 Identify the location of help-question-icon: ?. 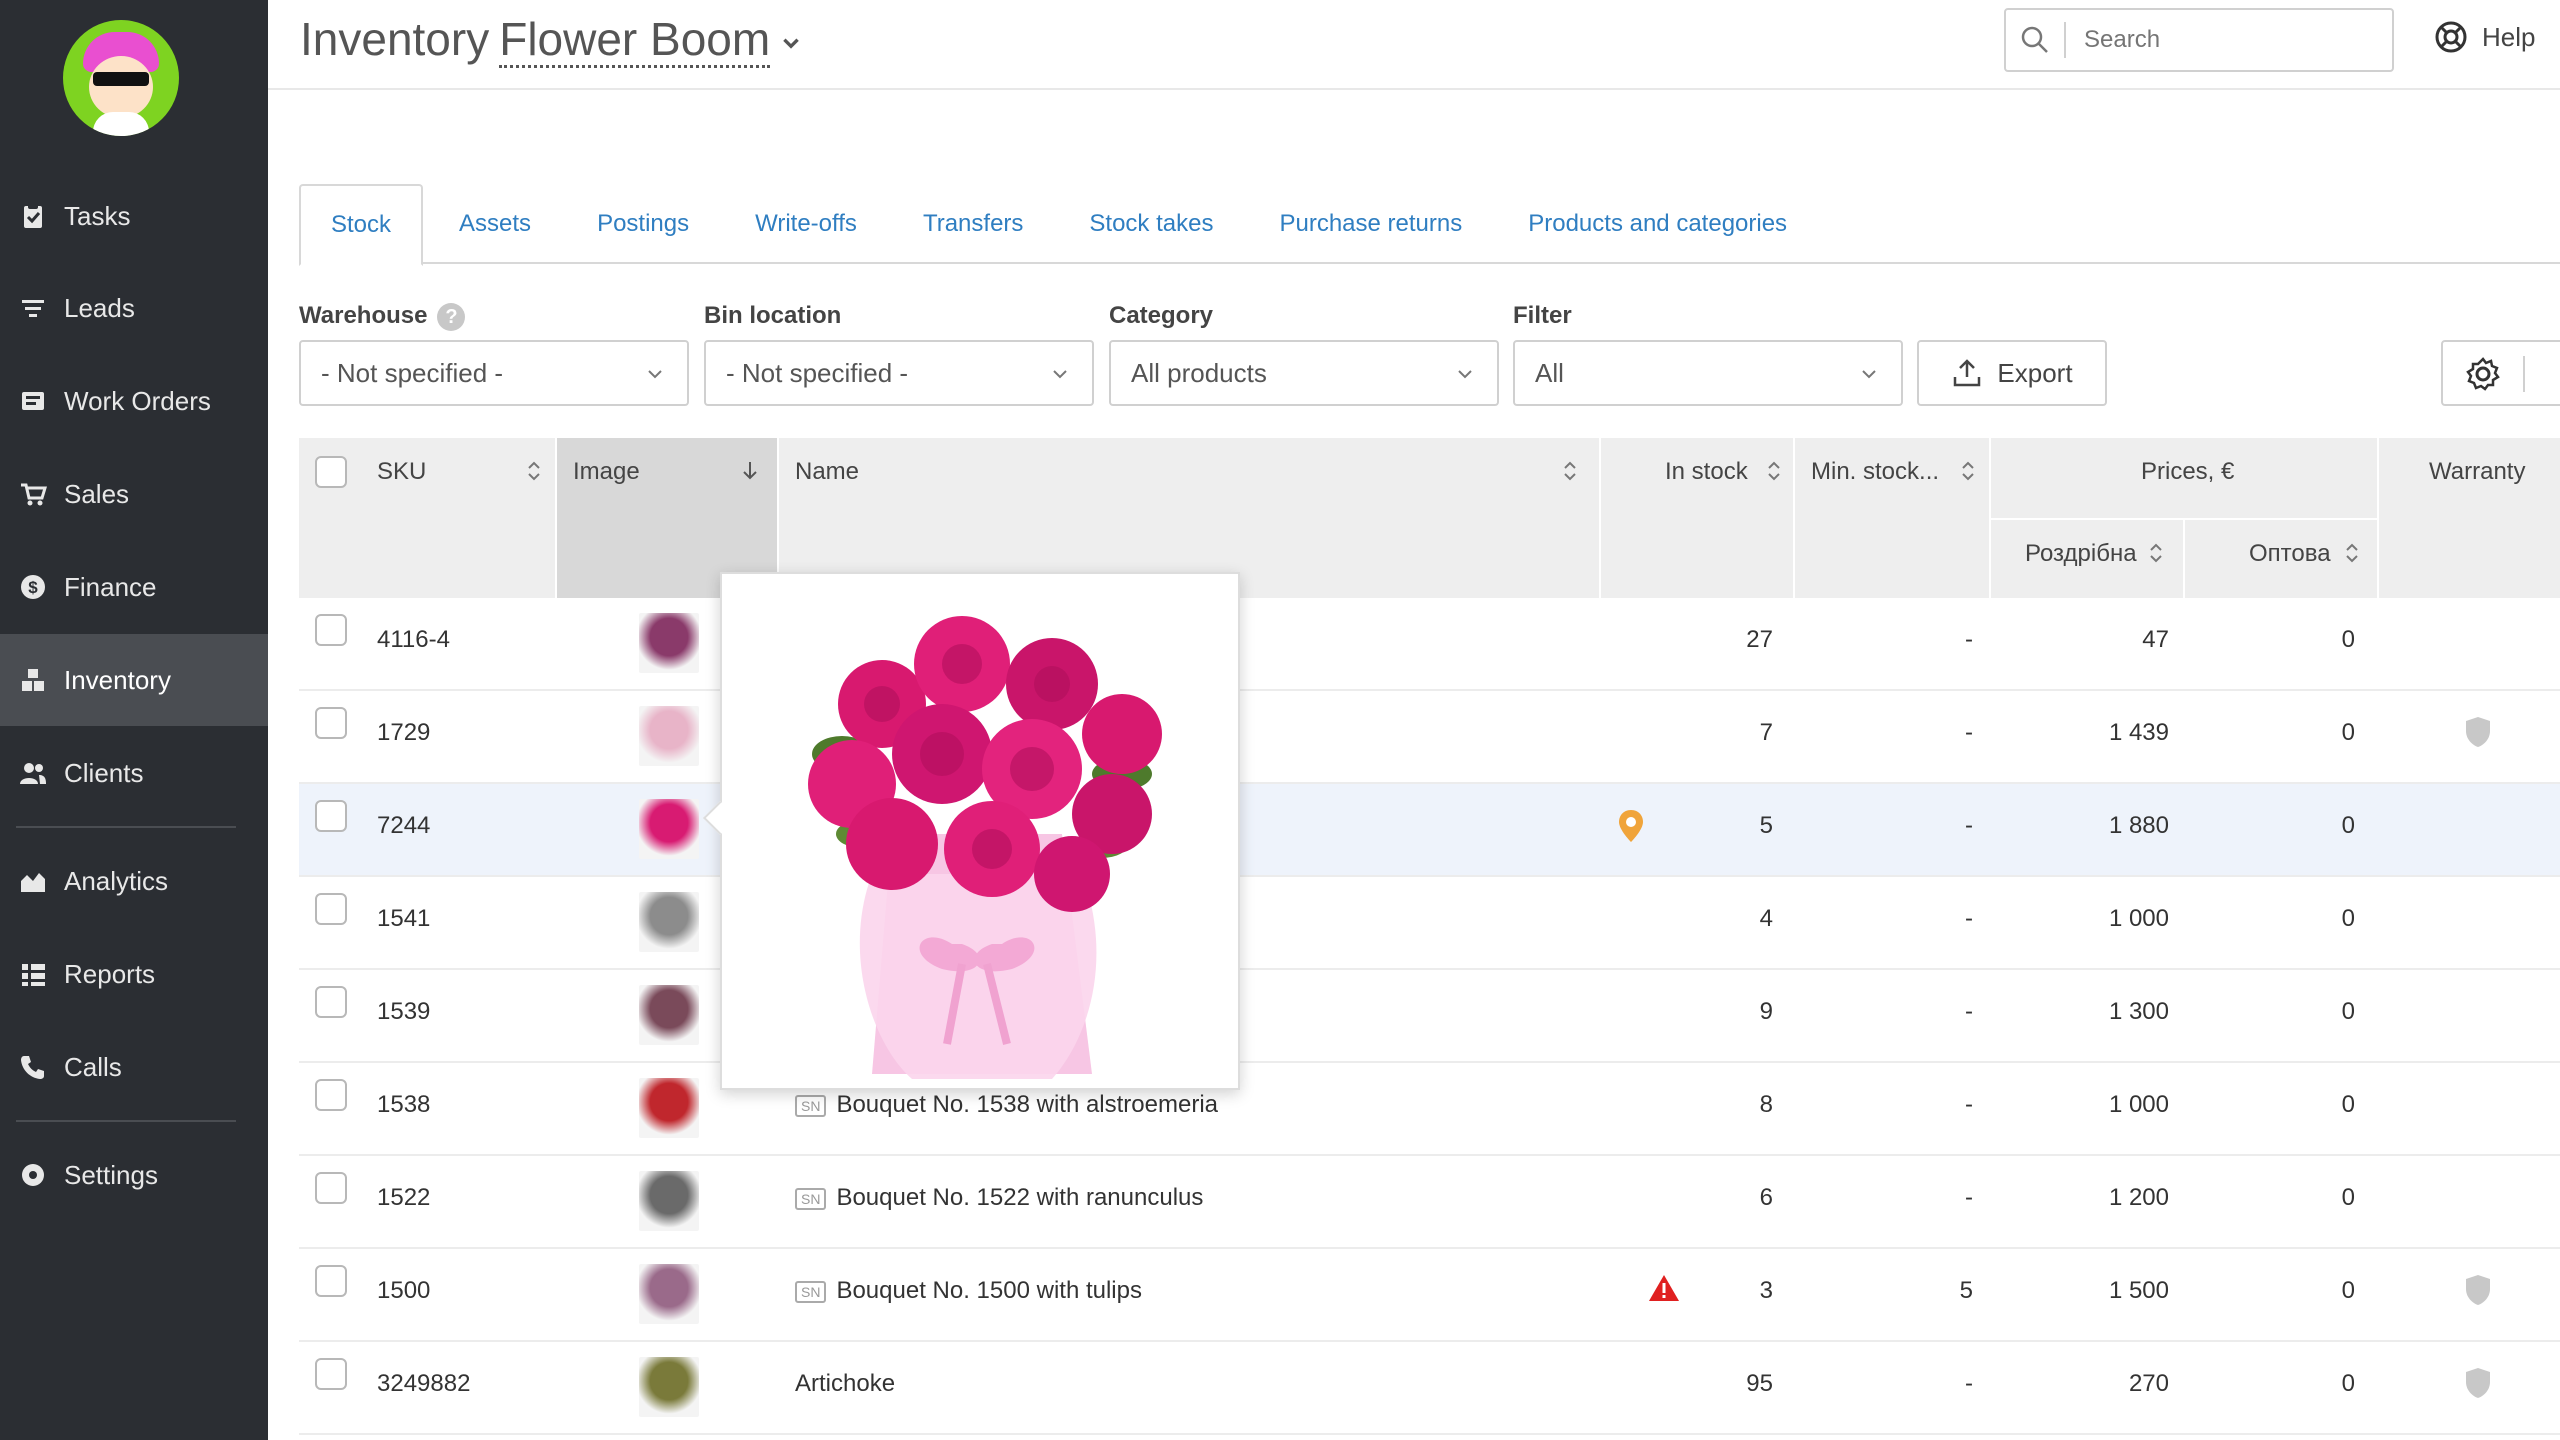
(451, 316).